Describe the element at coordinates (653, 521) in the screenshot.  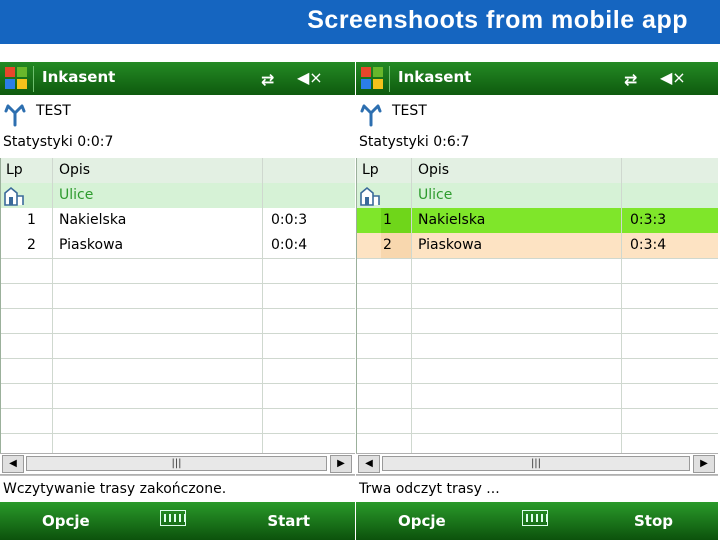
I see `softkey-action: Stop` at that location.